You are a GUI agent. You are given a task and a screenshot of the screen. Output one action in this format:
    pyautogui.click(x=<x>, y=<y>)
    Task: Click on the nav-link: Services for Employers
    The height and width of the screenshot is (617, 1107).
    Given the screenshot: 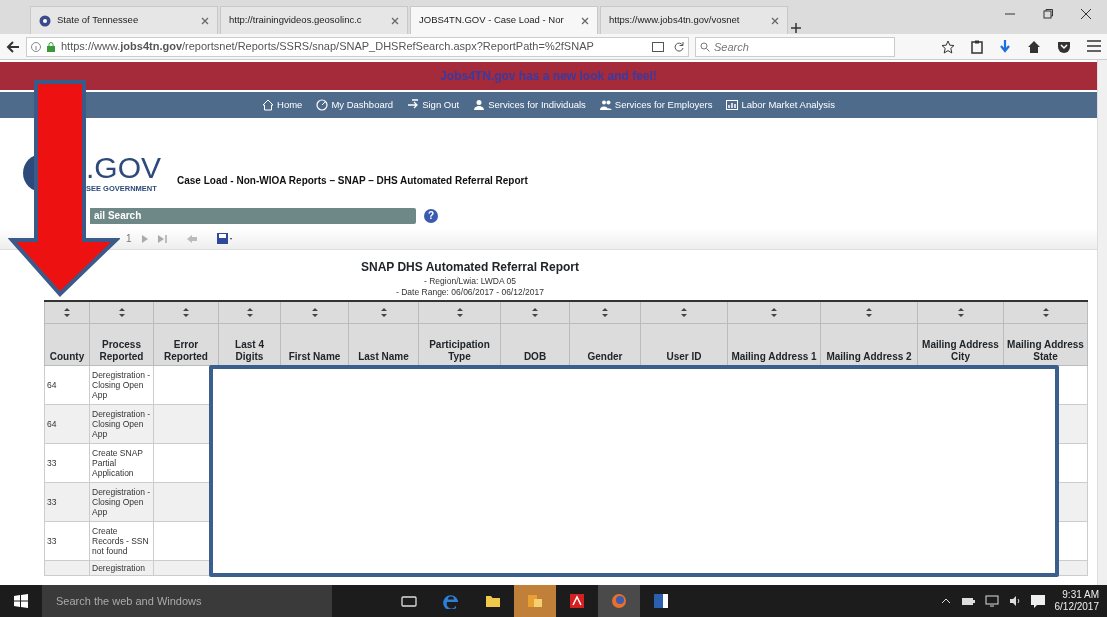 What is the action you would take?
    pyautogui.click(x=656, y=105)
    